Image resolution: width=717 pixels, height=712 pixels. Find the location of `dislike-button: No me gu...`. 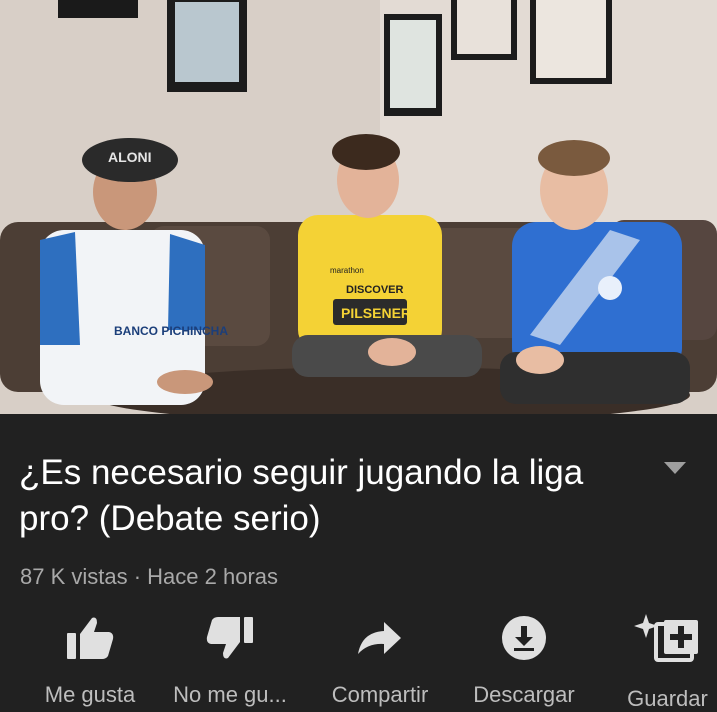

dislike-button: No me gu... is located at coordinates (230, 661).